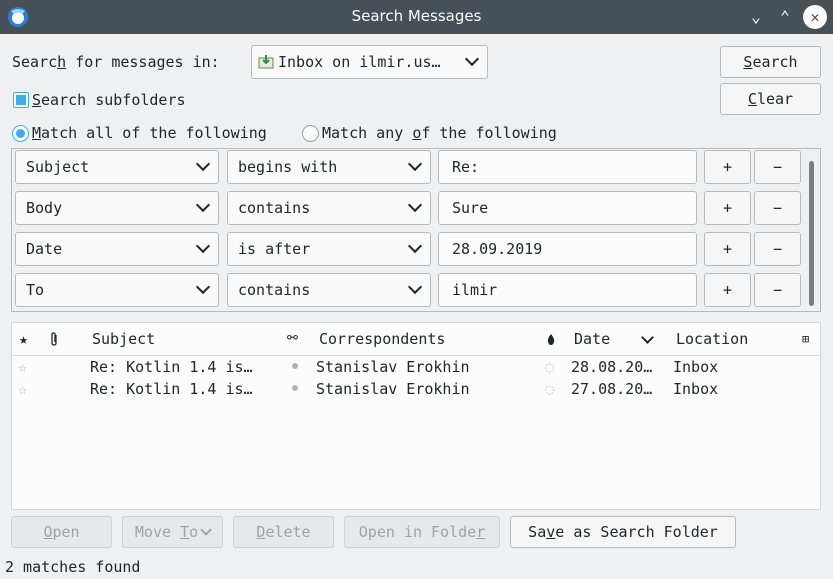 The width and height of the screenshot is (833, 579). I want to click on correspondents-column-header: Correspondents, so click(382, 339).